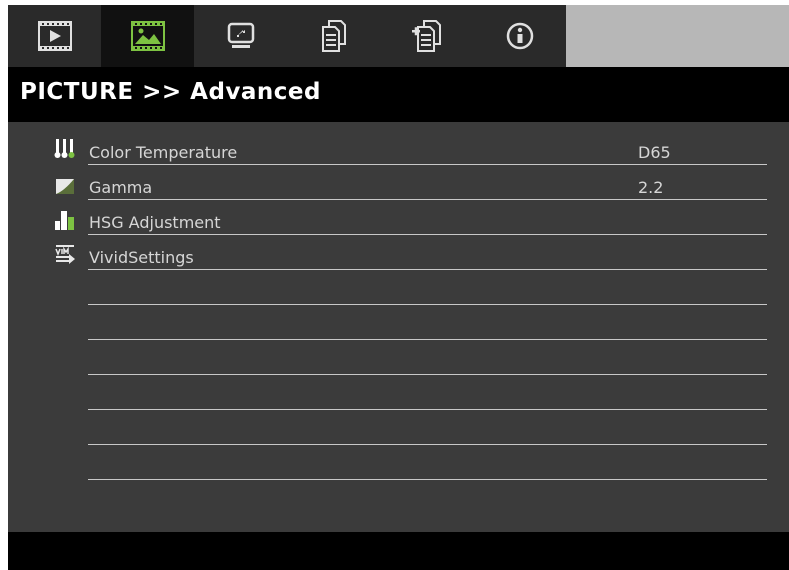  I want to click on menu-item-color-temperature: Color Temperature D65, so click(398, 147).